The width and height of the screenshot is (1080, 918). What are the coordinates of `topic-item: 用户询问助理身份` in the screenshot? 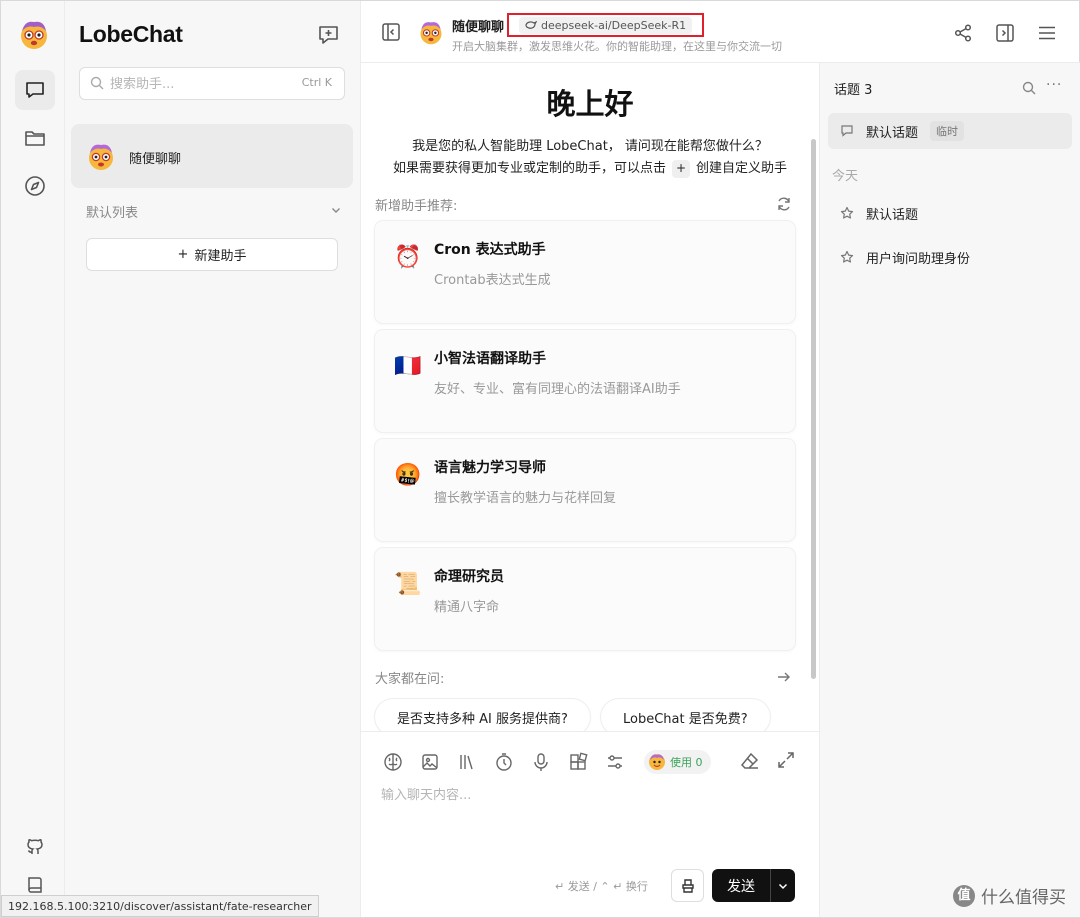 It's located at (950, 257).